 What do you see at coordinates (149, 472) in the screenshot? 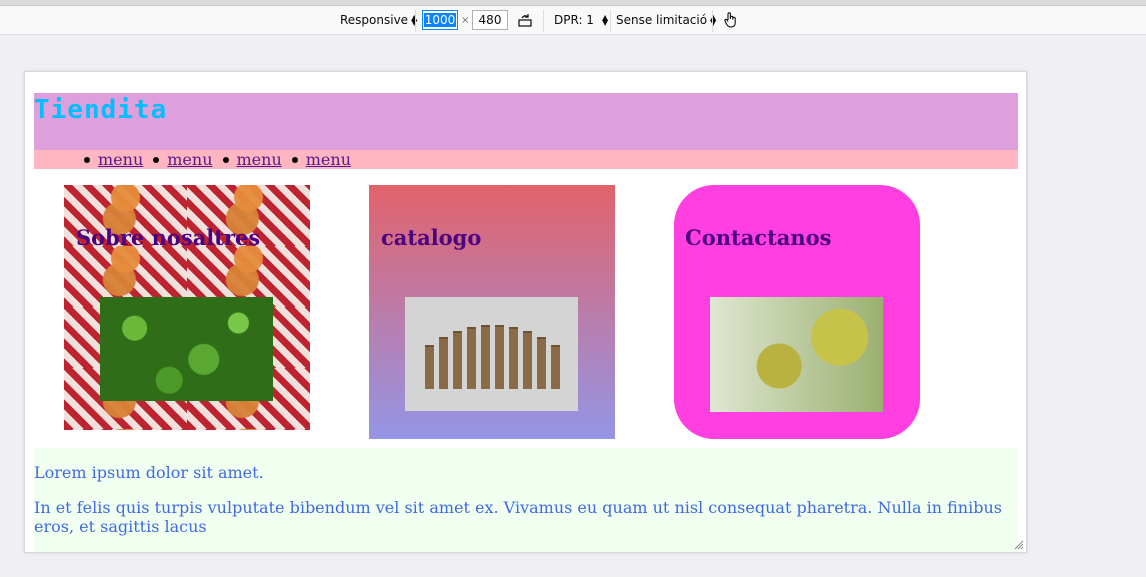
I see `paragraph-intro: Lorem ipsum dolor sit amet.` at bounding box center [149, 472].